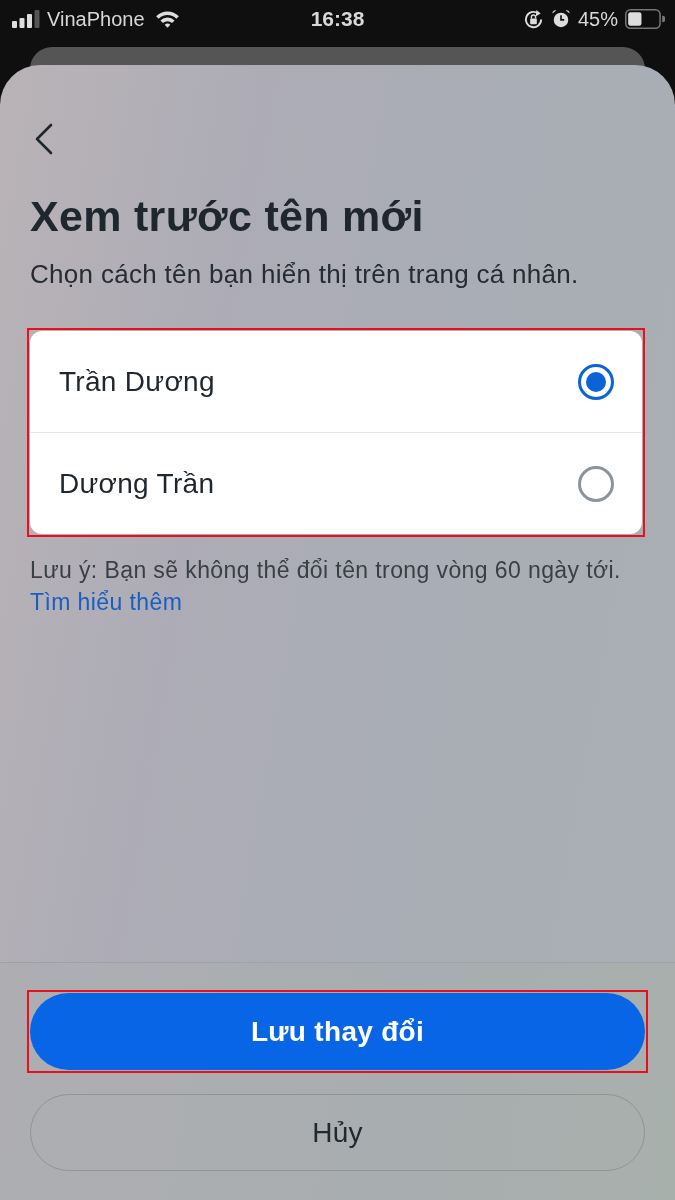 The width and height of the screenshot is (675, 1200). Describe the element at coordinates (96, 19) in the screenshot. I see `carrier-name: VinaPhone` at that location.